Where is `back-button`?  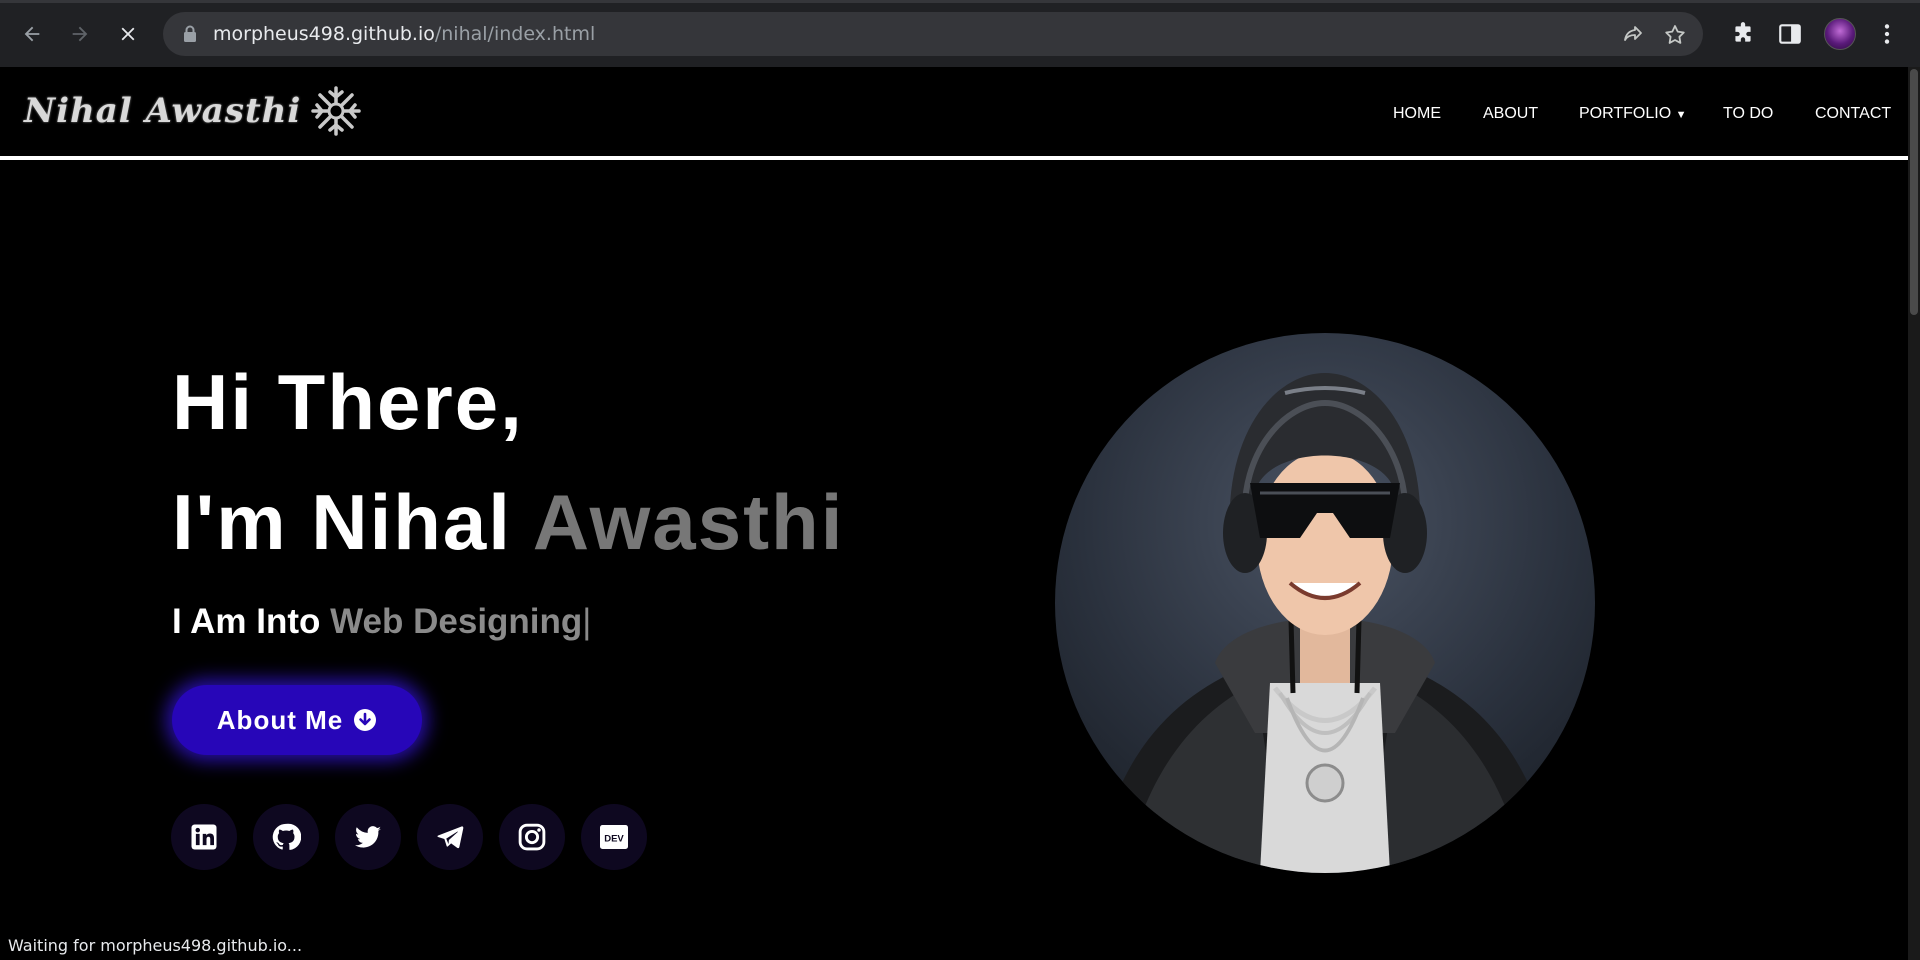 back-button is located at coordinates (32, 34).